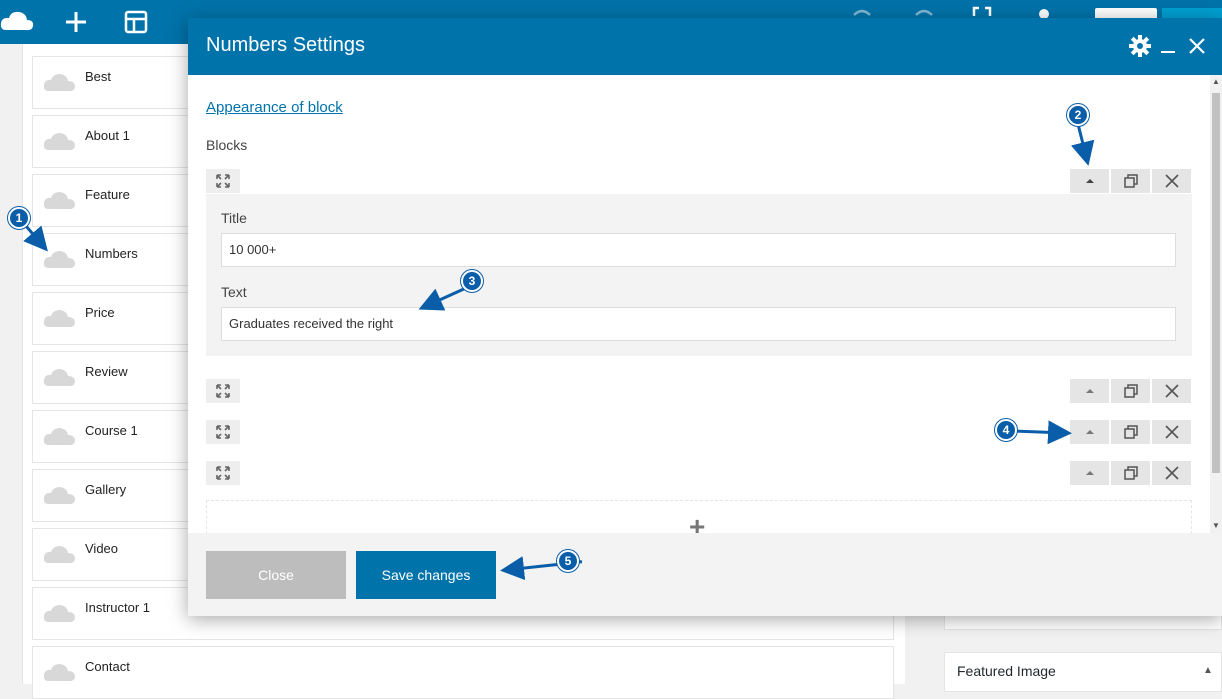 The width and height of the screenshot is (1222, 699). What do you see at coordinates (285, 45) in the screenshot?
I see `modal-title: Numbers Settings` at bounding box center [285, 45].